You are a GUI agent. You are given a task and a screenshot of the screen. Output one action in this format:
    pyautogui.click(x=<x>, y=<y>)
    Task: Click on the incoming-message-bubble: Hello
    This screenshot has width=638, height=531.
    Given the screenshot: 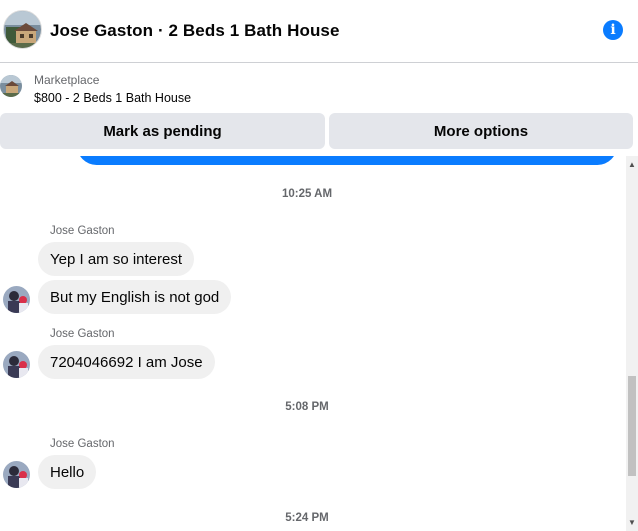 What is the action you would take?
    pyautogui.click(x=67, y=472)
    